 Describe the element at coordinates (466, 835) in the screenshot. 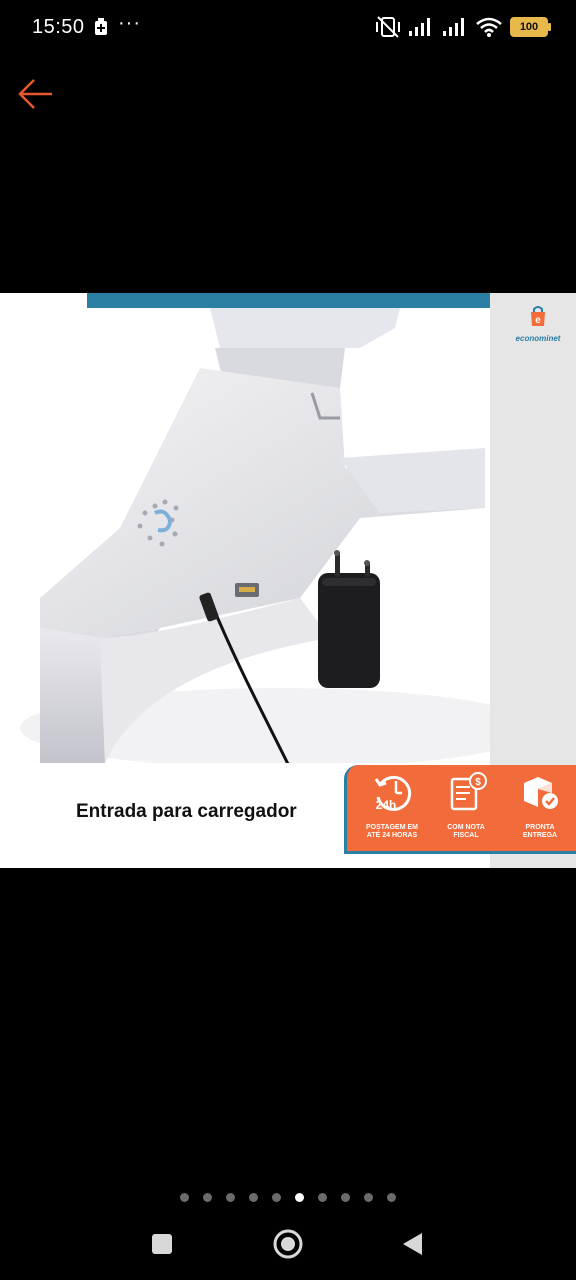

I see `badge-label-line: FISCAL` at that location.